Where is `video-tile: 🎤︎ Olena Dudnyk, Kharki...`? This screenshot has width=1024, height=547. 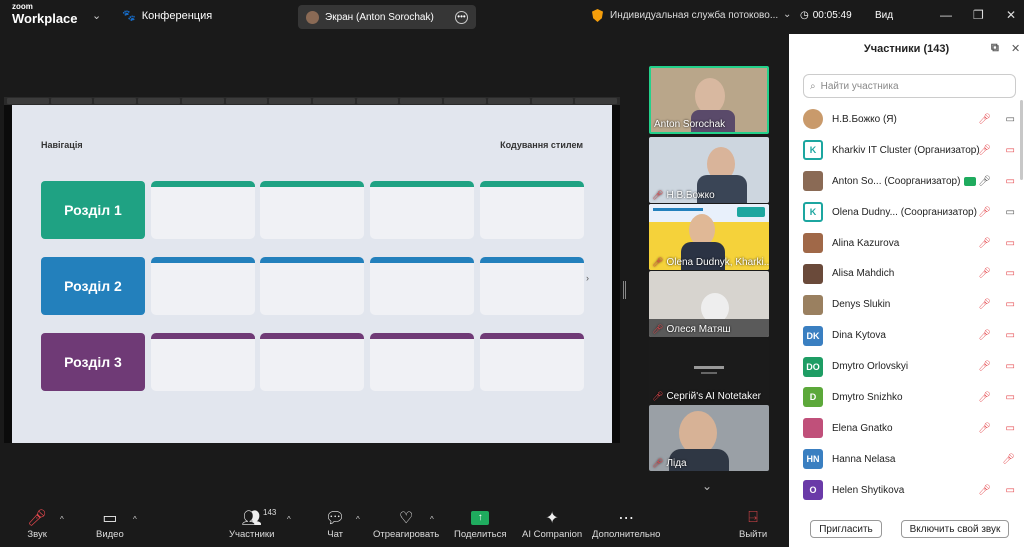 video-tile: 🎤︎ Olena Dudnyk, Kharki... is located at coordinates (709, 237).